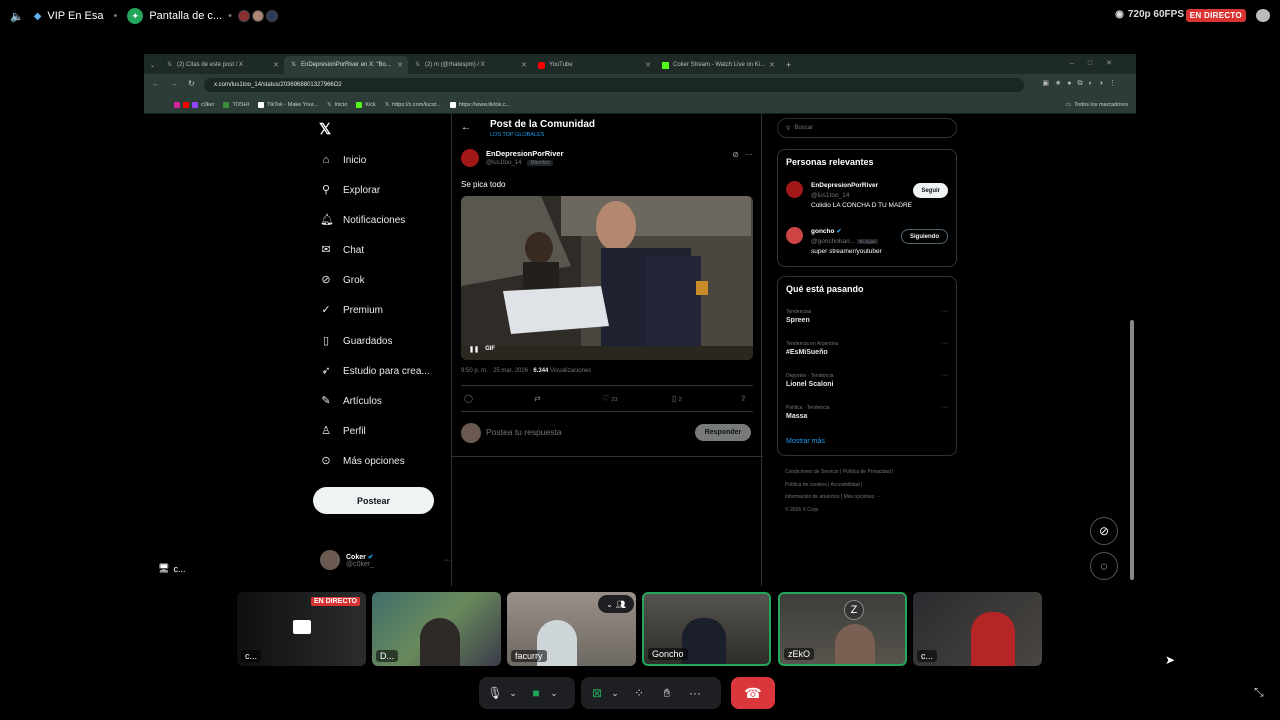  Describe the element at coordinates (342, 280) in the screenshot. I see `nav-grok: ⊘ Grok` at that location.